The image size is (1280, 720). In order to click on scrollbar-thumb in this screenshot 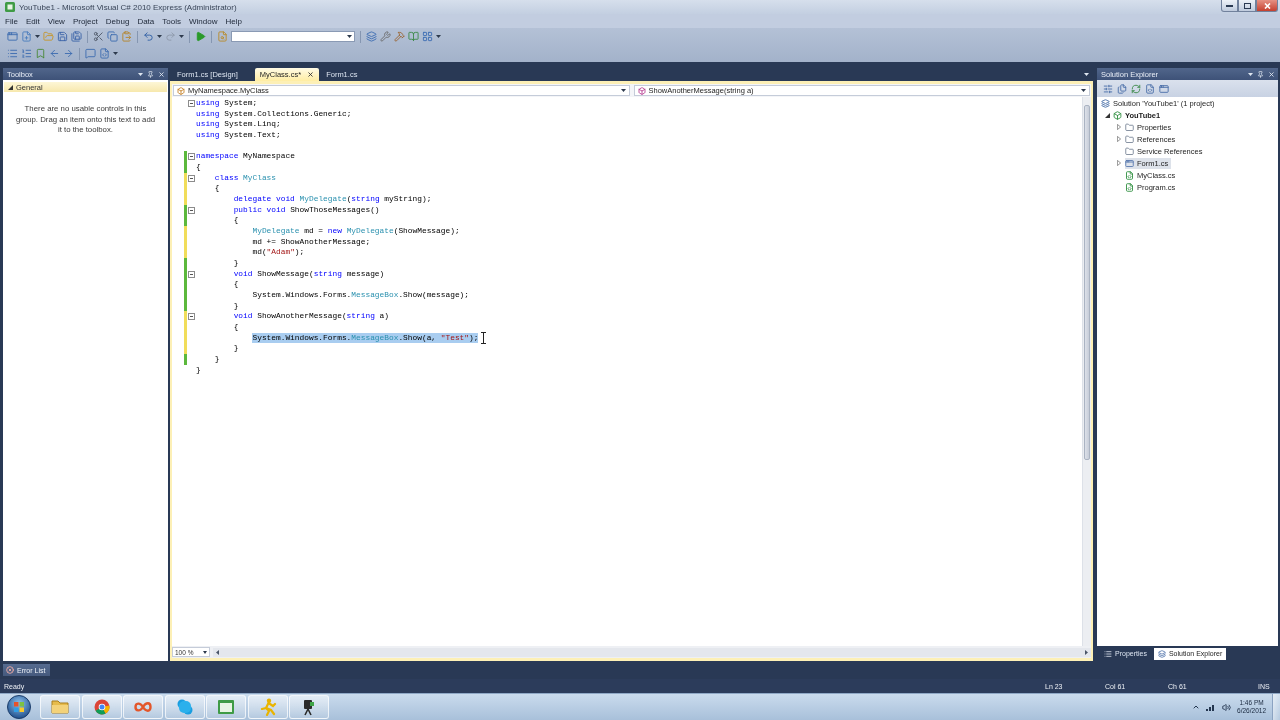, I will do `click(1087, 282)`.